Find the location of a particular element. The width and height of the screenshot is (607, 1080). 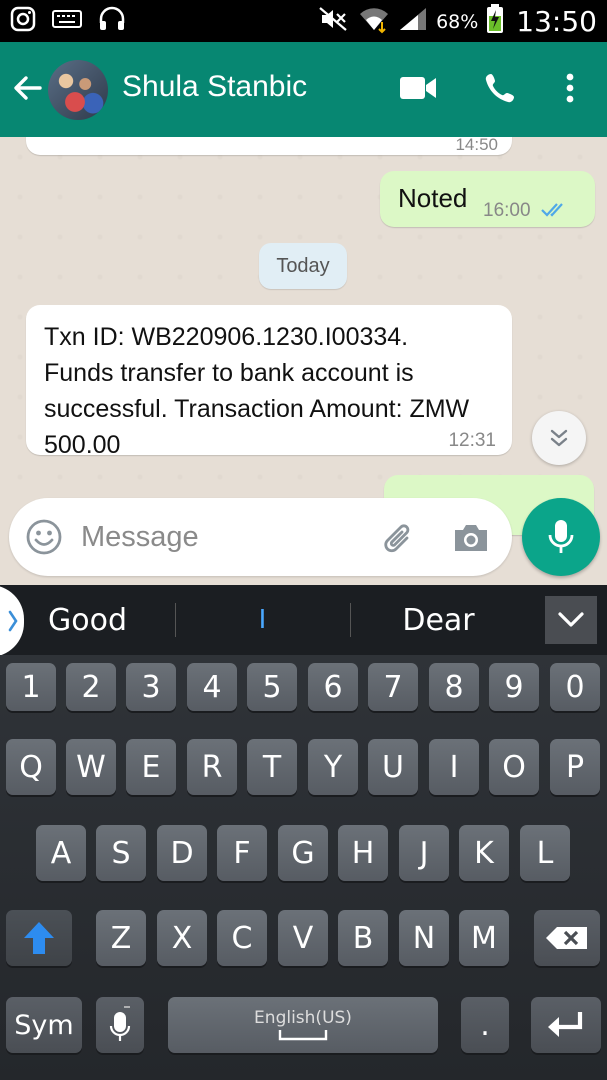

key-m: M is located at coordinates (484, 938).